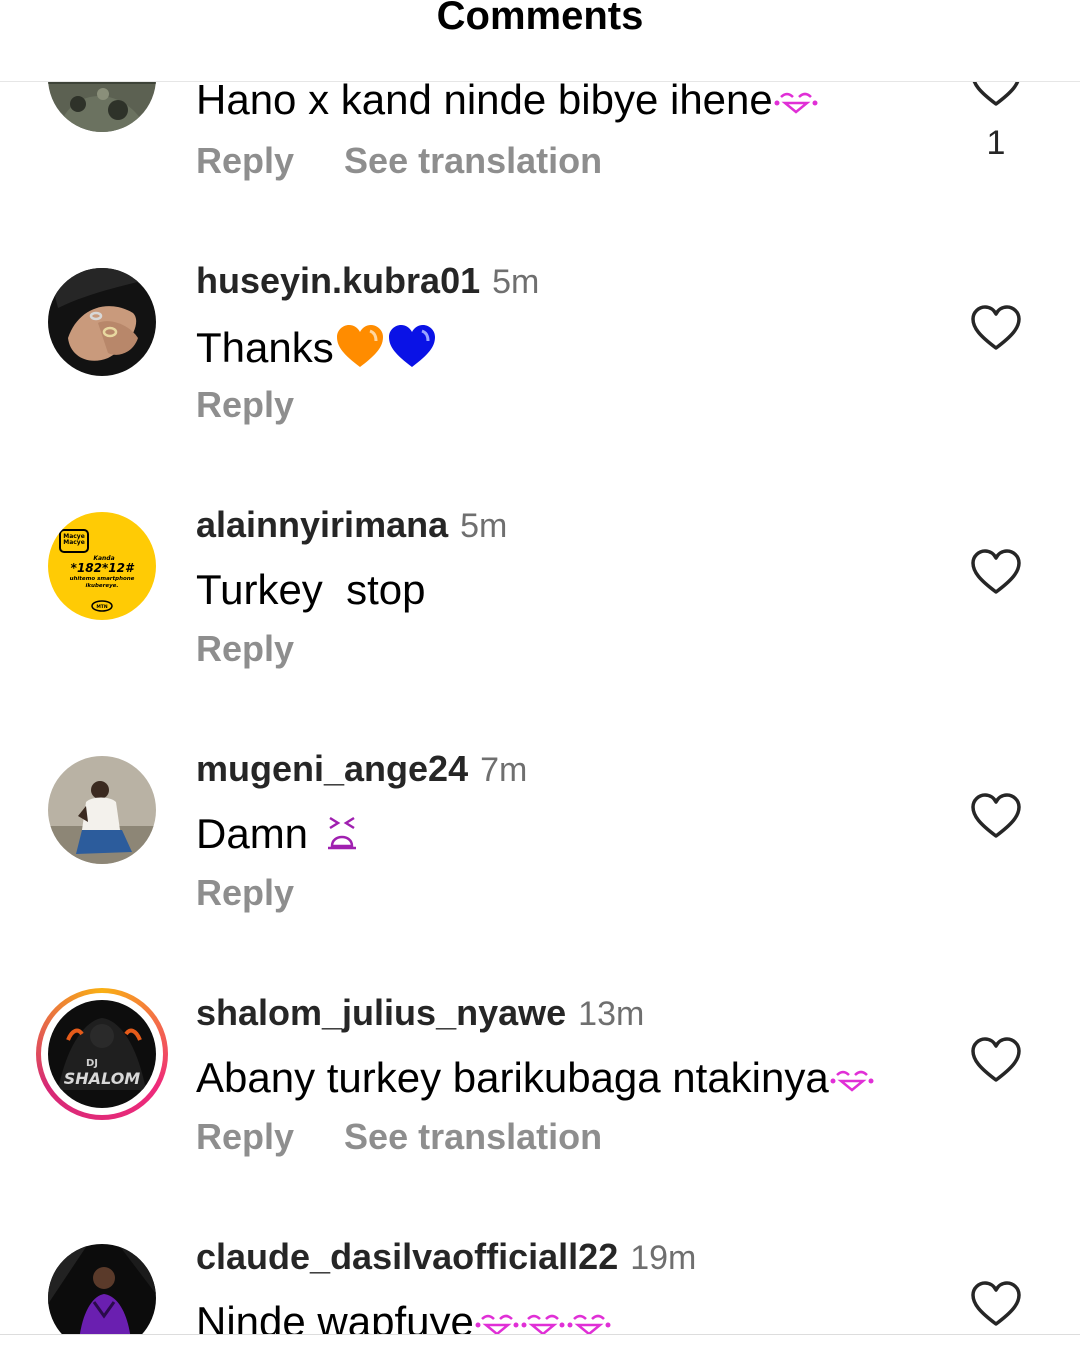  I want to click on like-count: 1, so click(996, 143).